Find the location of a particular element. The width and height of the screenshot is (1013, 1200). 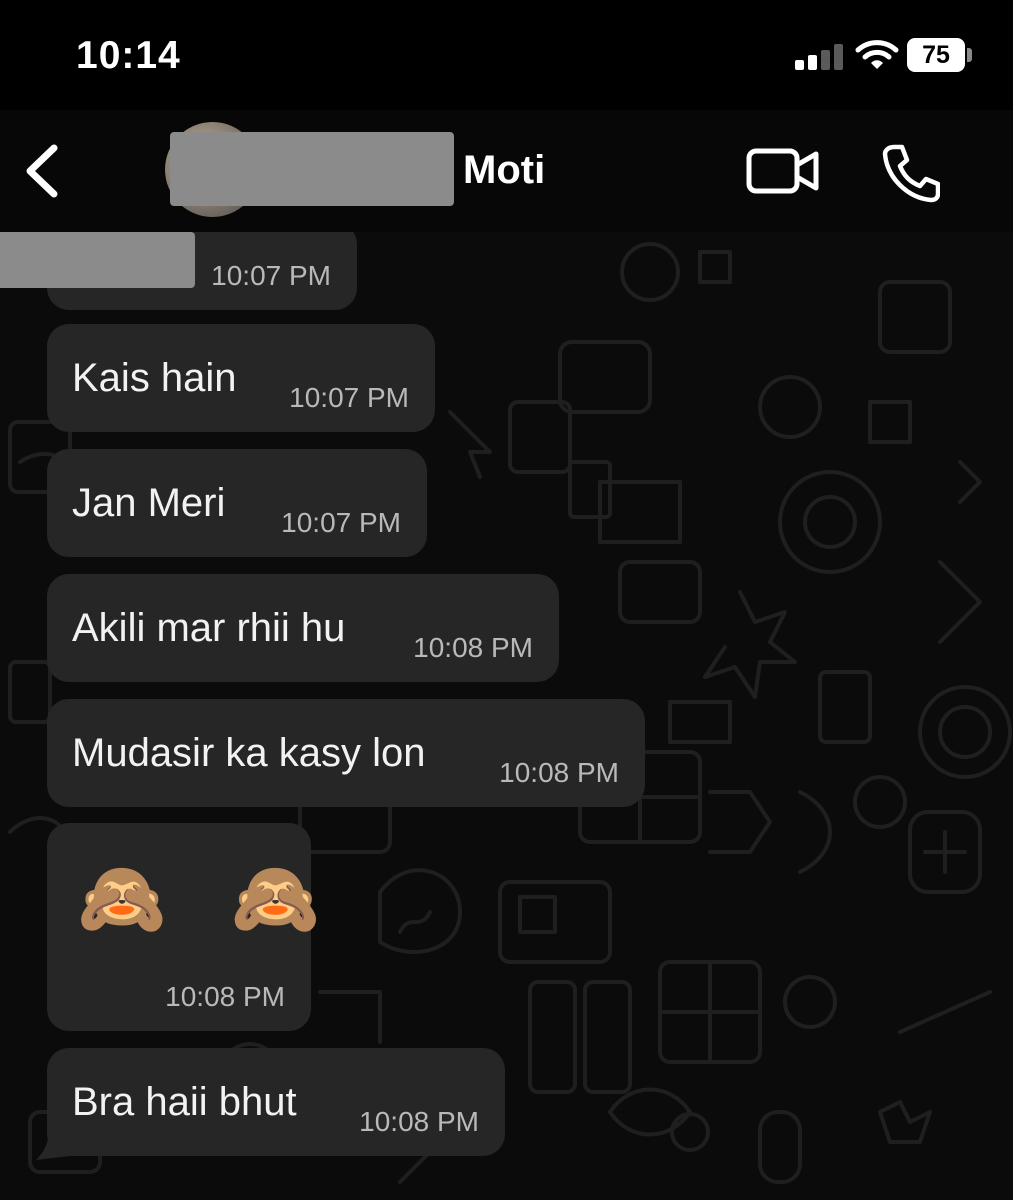

voice-call-button is located at coordinates (910, 173).